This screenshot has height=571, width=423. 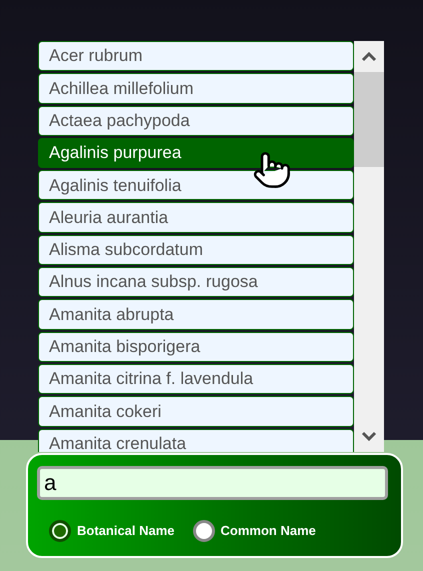 What do you see at coordinates (126, 531) in the screenshot?
I see `radio-label: Botanical Name` at bounding box center [126, 531].